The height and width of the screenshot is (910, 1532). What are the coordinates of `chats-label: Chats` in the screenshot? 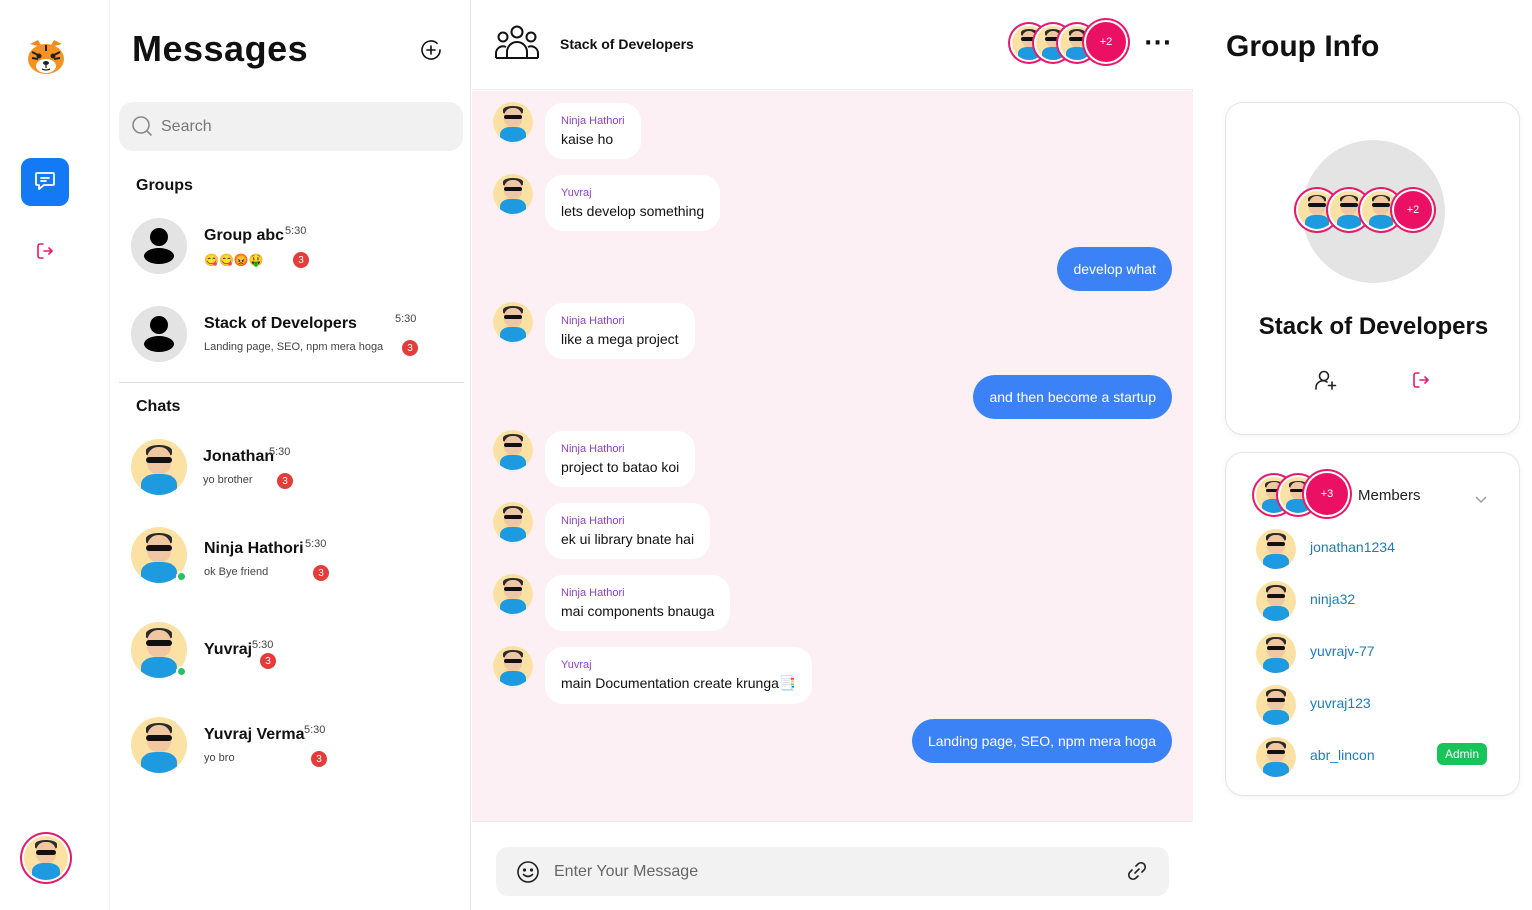 It's located at (158, 406).